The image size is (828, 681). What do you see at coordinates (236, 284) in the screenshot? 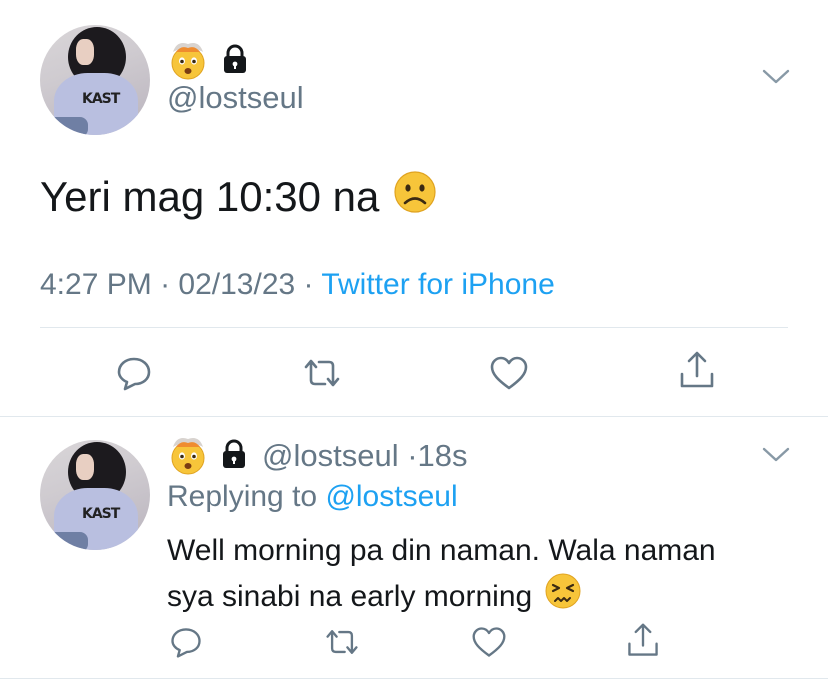
I see `tweet-date: 02/13/23` at bounding box center [236, 284].